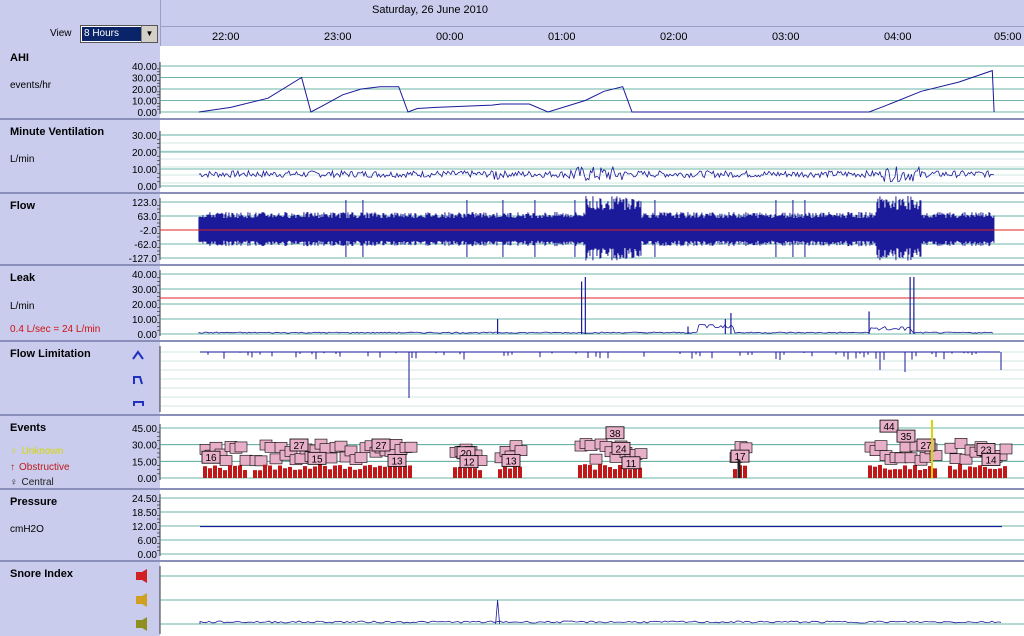 The image size is (1024, 636). What do you see at coordinates (149, 34) in the screenshot?
I see `chevron-down-icon: ▼` at bounding box center [149, 34].